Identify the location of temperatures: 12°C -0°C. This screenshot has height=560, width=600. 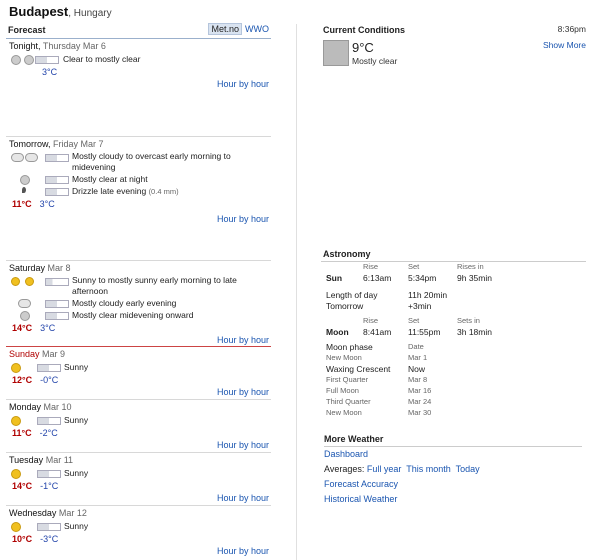
(138, 380).